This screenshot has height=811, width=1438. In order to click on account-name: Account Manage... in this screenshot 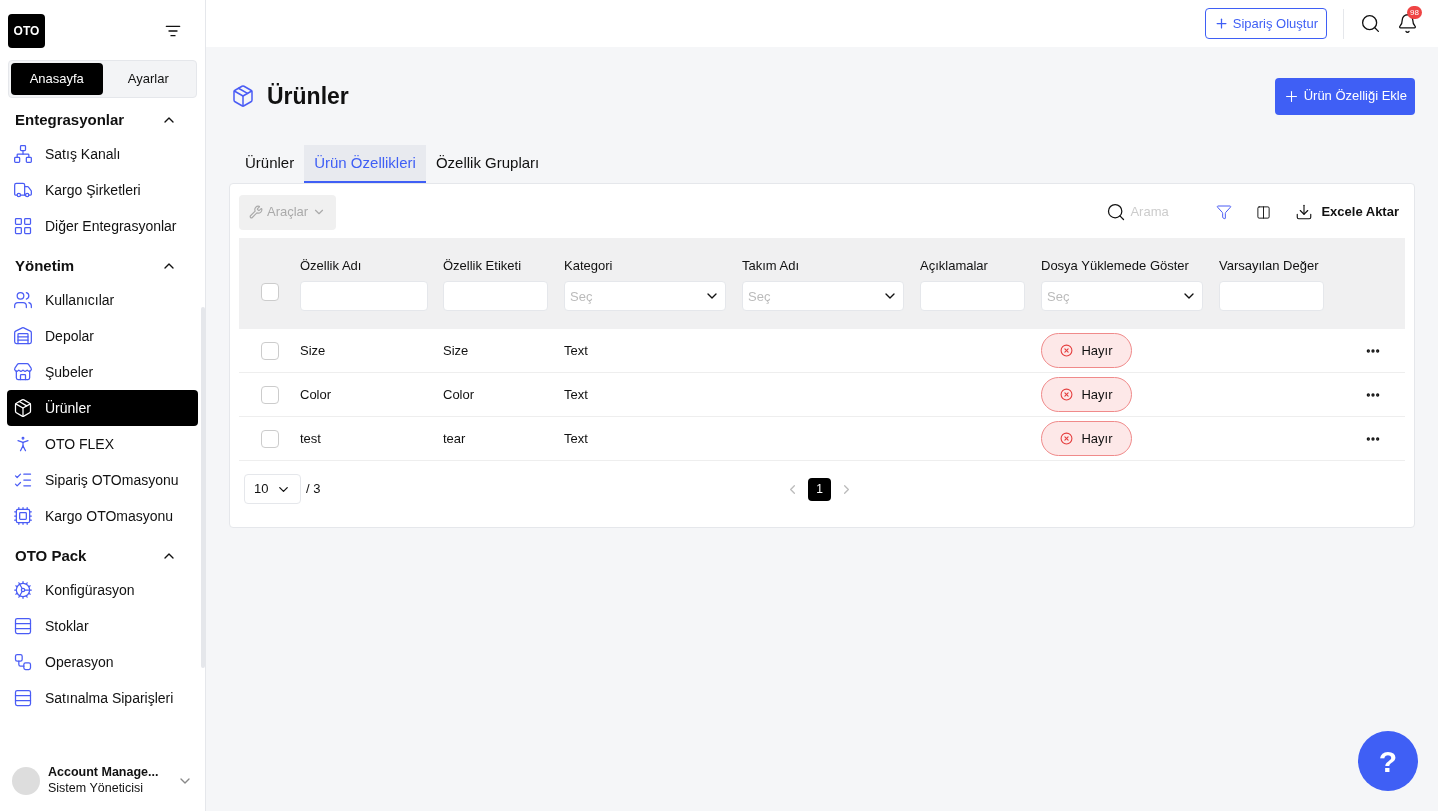, I will do `click(104, 773)`.